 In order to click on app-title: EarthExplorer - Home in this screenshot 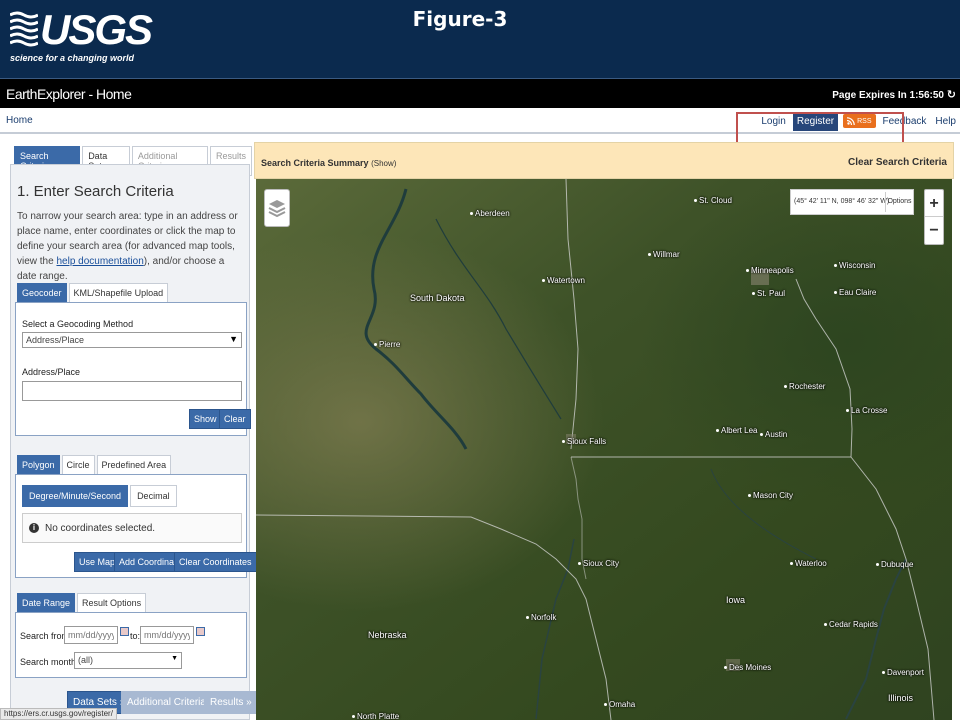, I will do `click(69, 94)`.